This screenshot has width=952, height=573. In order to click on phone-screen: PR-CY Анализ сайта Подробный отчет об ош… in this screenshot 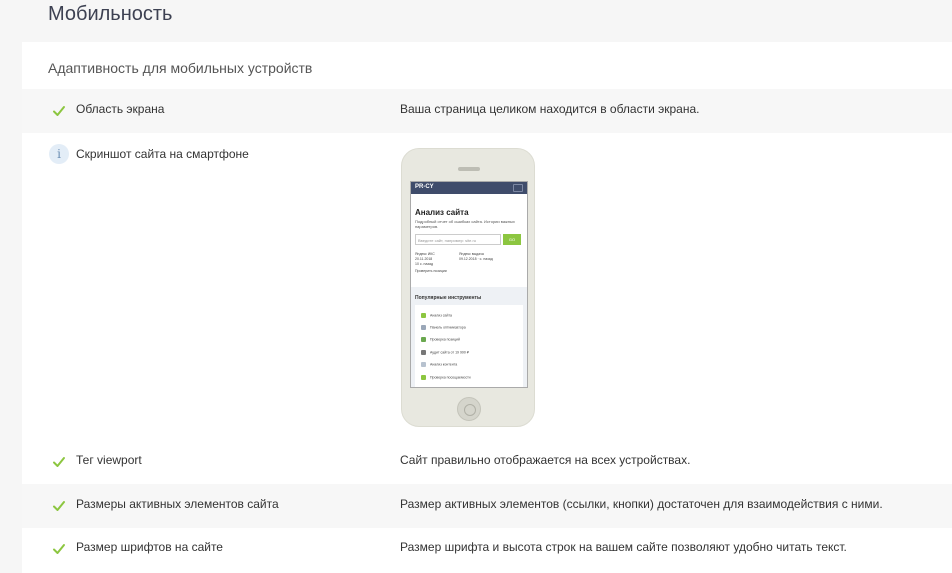, I will do `click(469, 284)`.